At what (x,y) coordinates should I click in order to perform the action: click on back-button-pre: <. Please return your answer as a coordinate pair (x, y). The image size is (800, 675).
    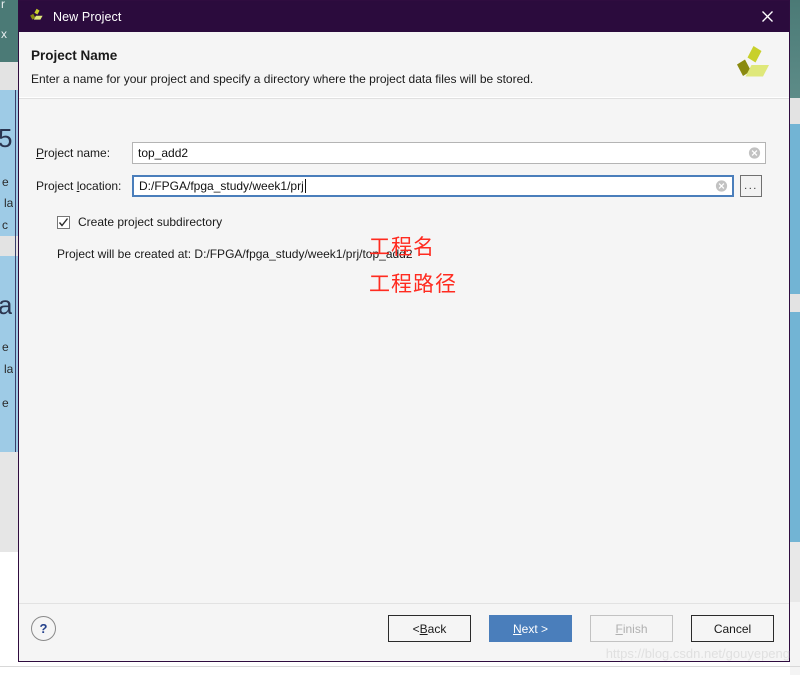
    Looking at the image, I should click on (416, 628).